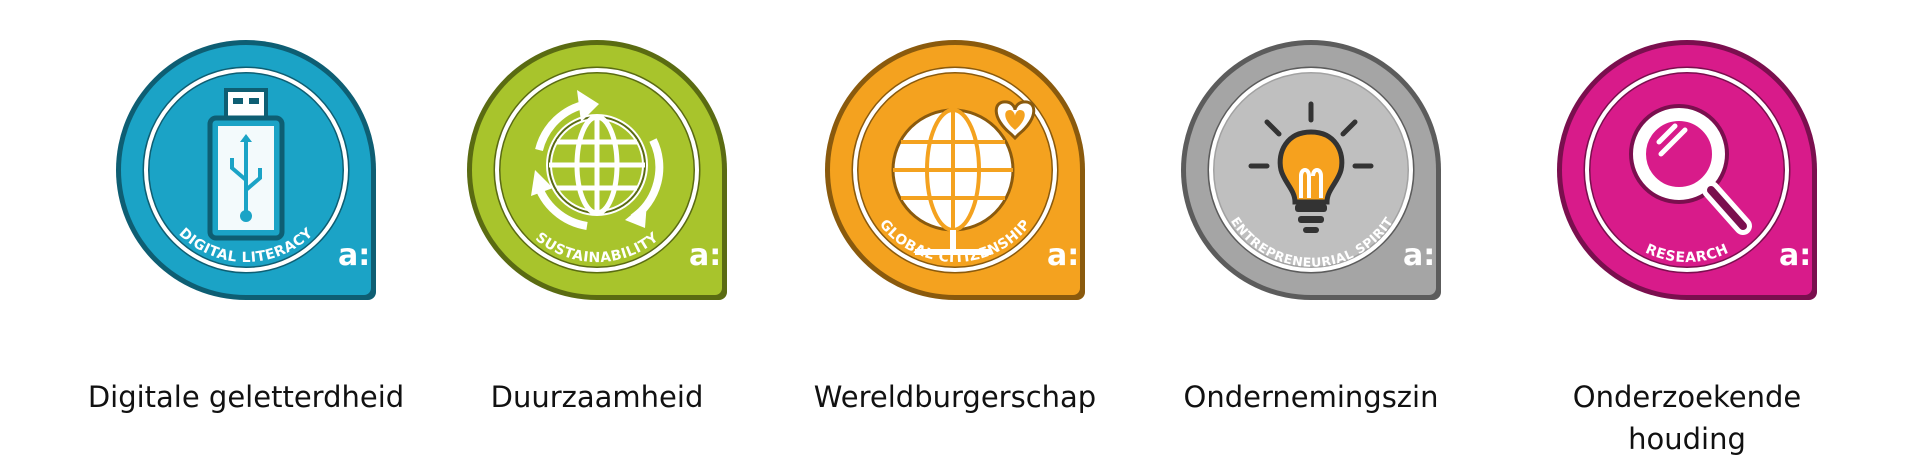 The image size is (1922, 476). I want to click on research-badge-graphic: RESEARCH a:, so click(1687, 170).